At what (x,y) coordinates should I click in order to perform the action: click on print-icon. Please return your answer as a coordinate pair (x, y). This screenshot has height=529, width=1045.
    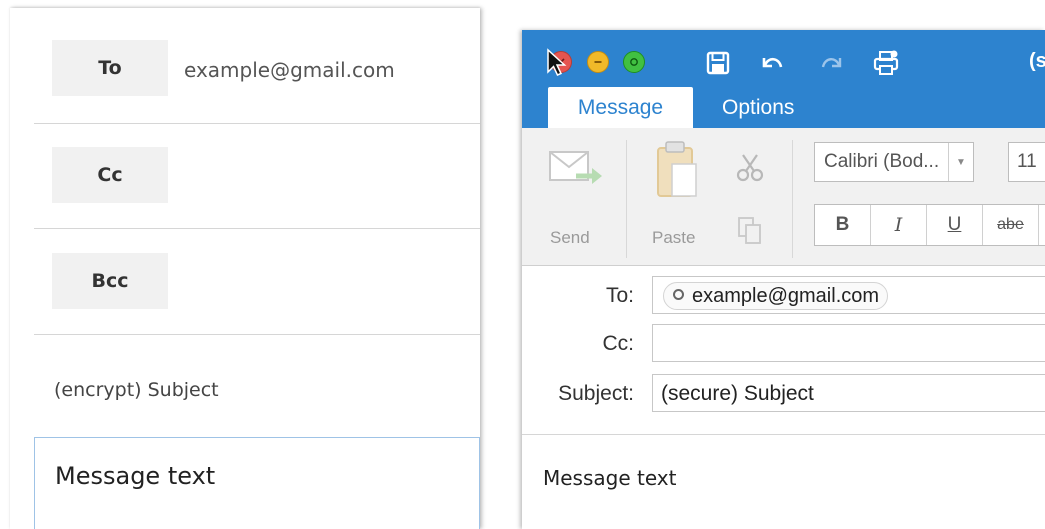
    Looking at the image, I should click on (886, 63).